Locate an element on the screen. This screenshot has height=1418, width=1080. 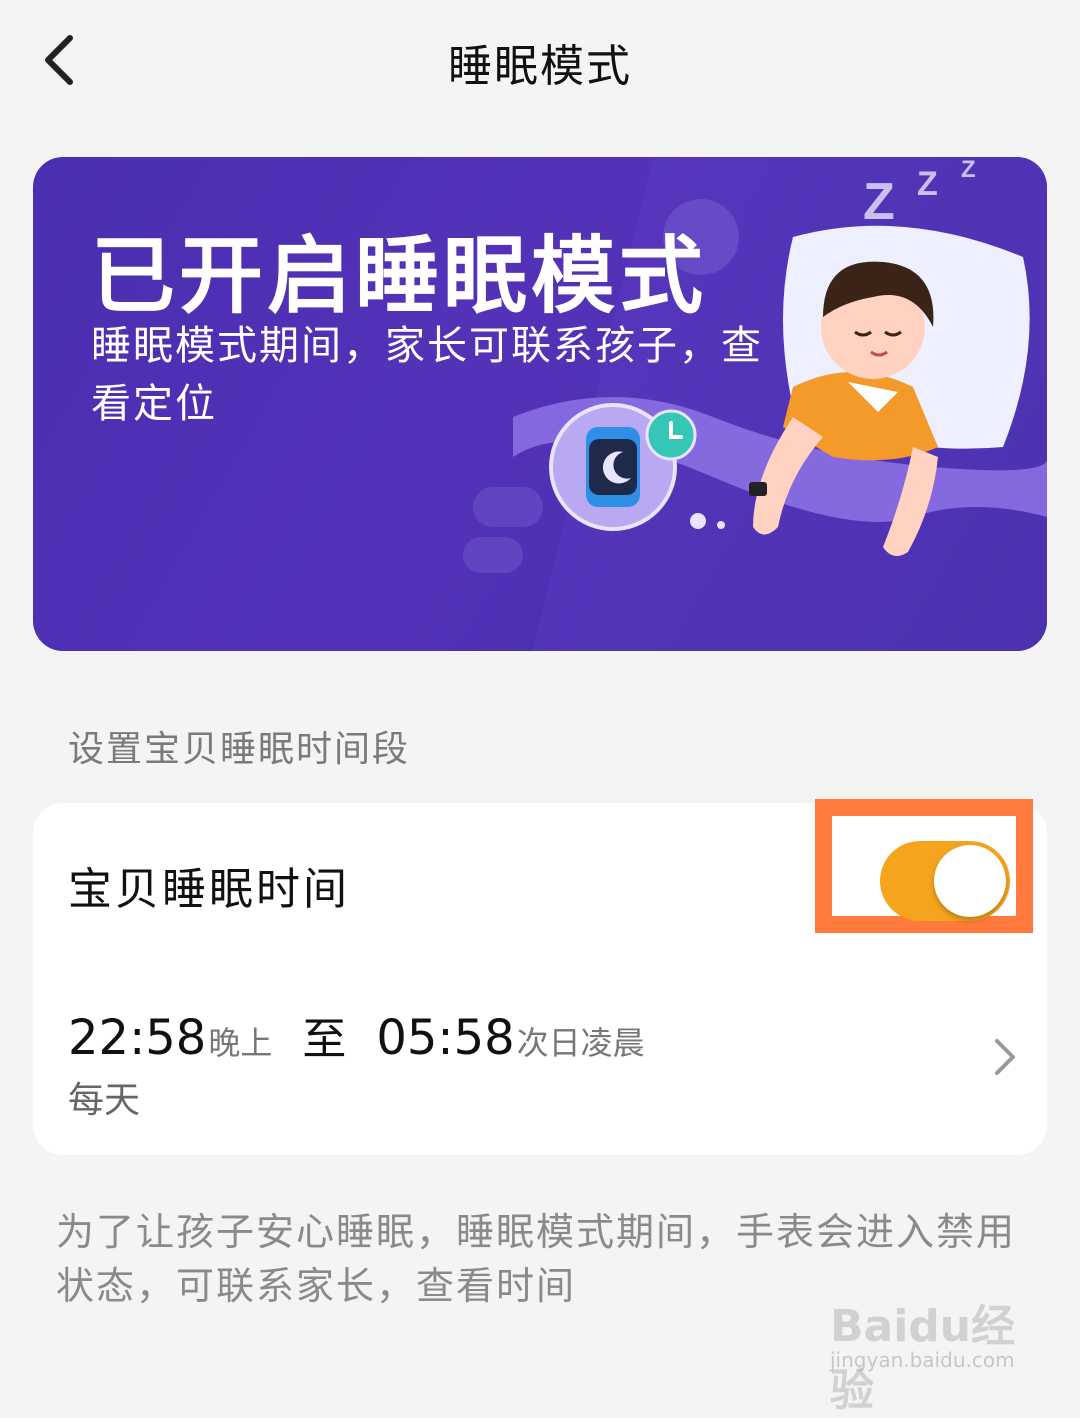
chevron-right-icon is located at coordinates (1005, 1059).